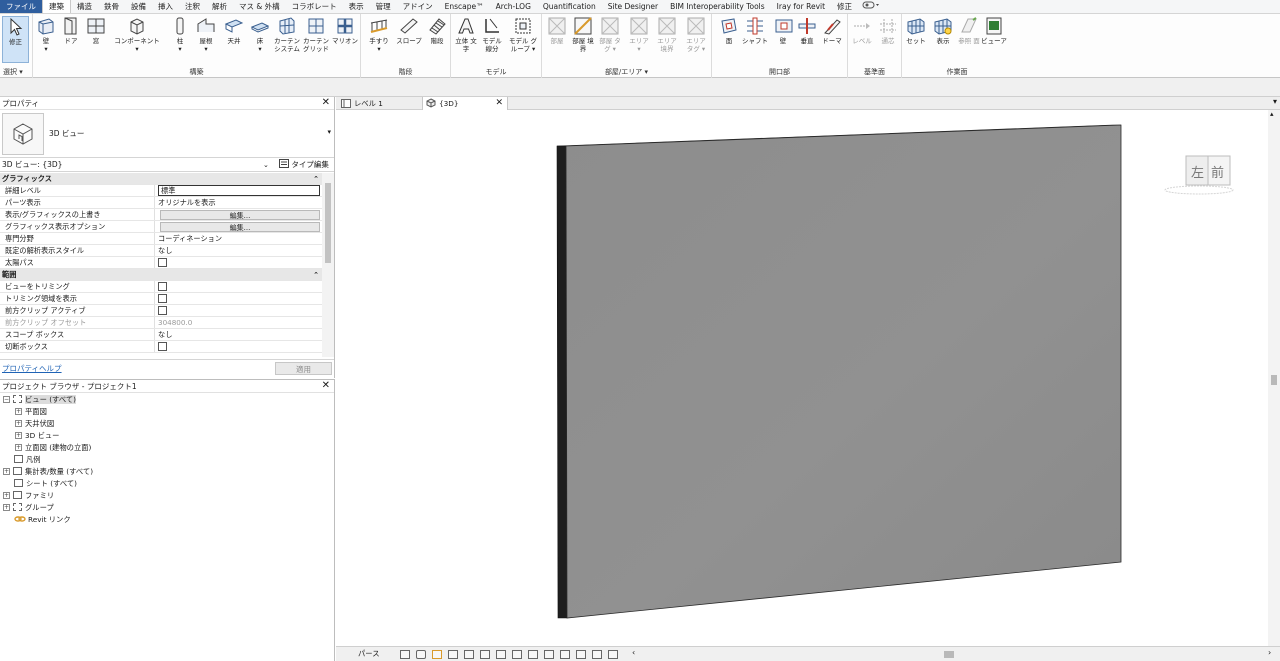 The height and width of the screenshot is (661, 1280). What do you see at coordinates (557, 30) in the screenshot?
I see `room-button: 部屋` at bounding box center [557, 30].